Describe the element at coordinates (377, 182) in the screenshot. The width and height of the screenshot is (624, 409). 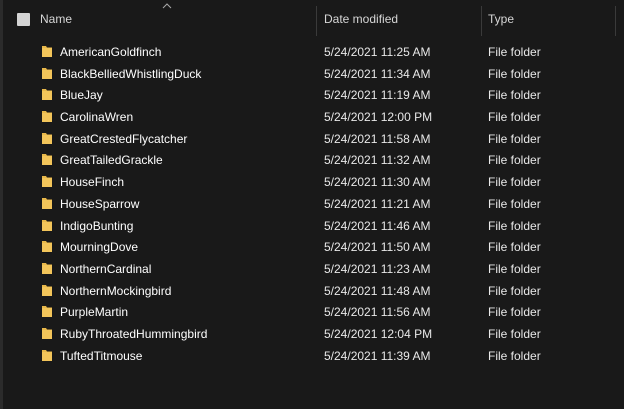
I see `file-date-modified: 5/24/2021 11:30 AM` at that location.